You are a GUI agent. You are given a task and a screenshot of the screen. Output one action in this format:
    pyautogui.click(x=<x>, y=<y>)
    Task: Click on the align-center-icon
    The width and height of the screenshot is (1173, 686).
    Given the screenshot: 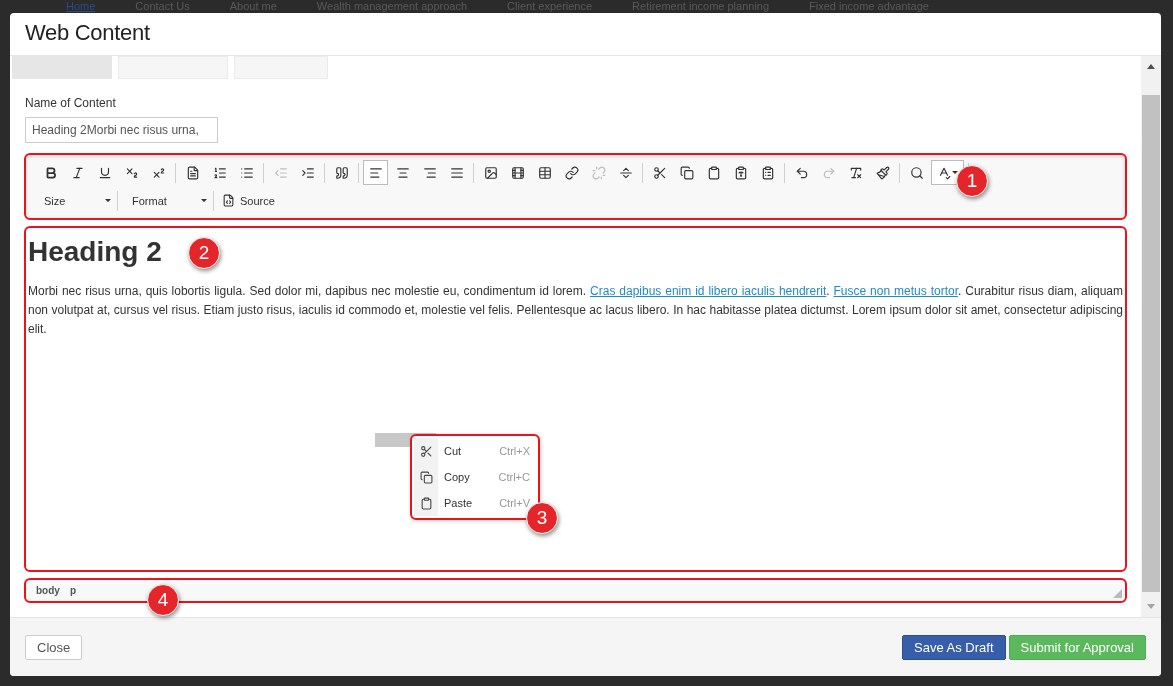 What is the action you would take?
    pyautogui.click(x=402, y=172)
    